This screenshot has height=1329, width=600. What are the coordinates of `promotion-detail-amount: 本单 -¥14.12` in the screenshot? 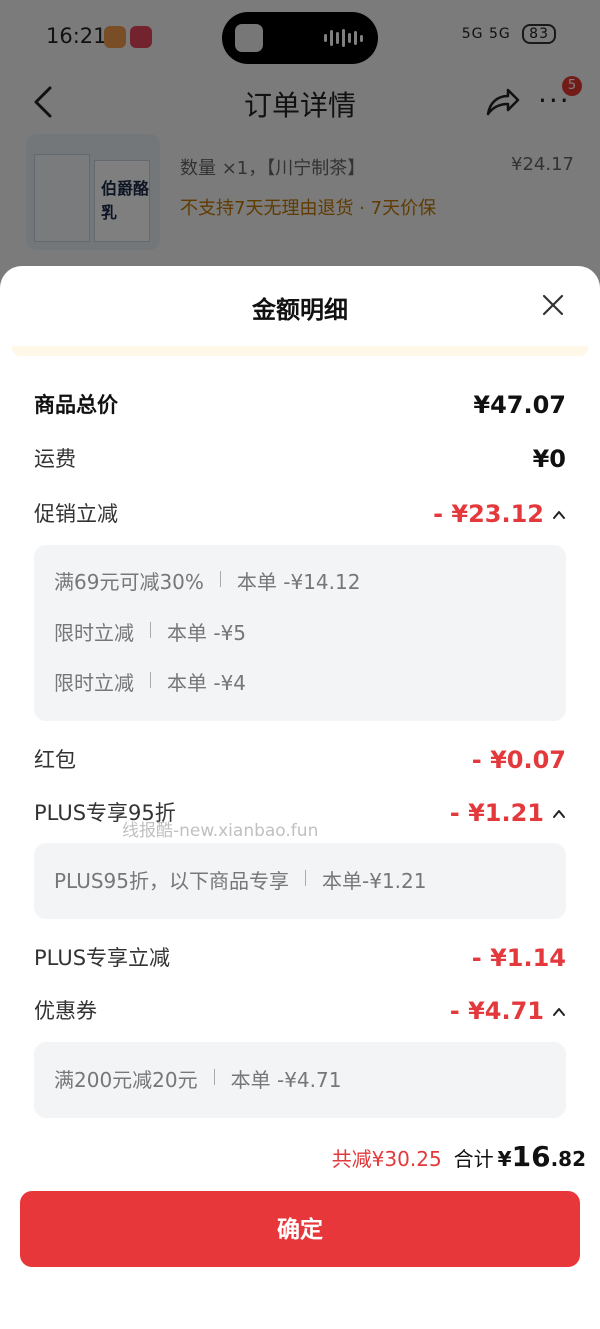 It's located at (298, 582).